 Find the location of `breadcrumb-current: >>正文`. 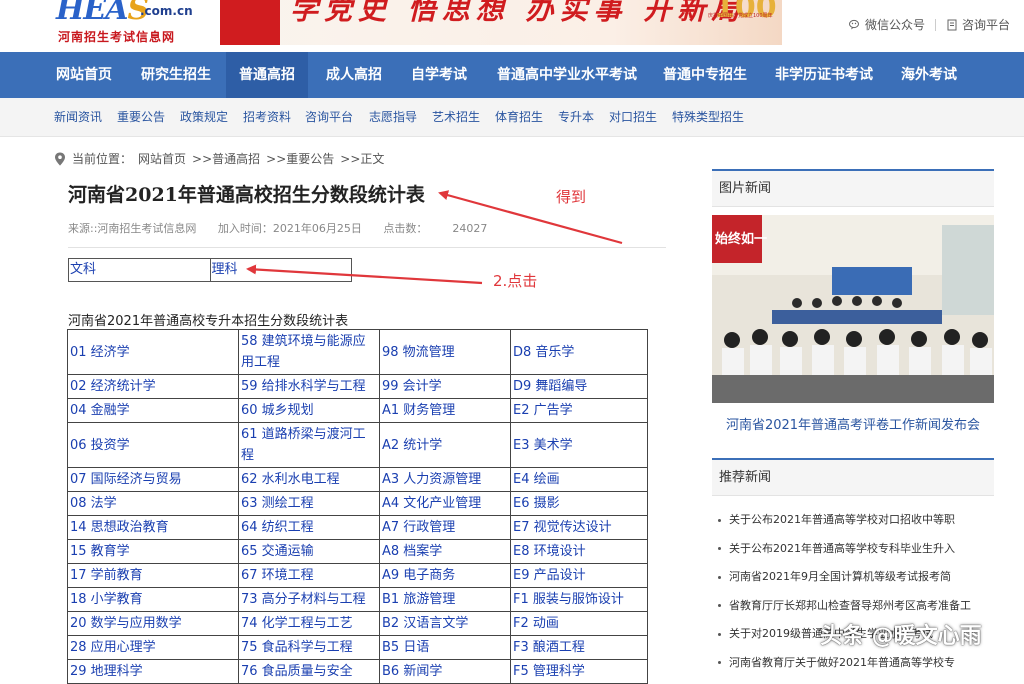

breadcrumb-current: >>正文 is located at coordinates (362, 159).